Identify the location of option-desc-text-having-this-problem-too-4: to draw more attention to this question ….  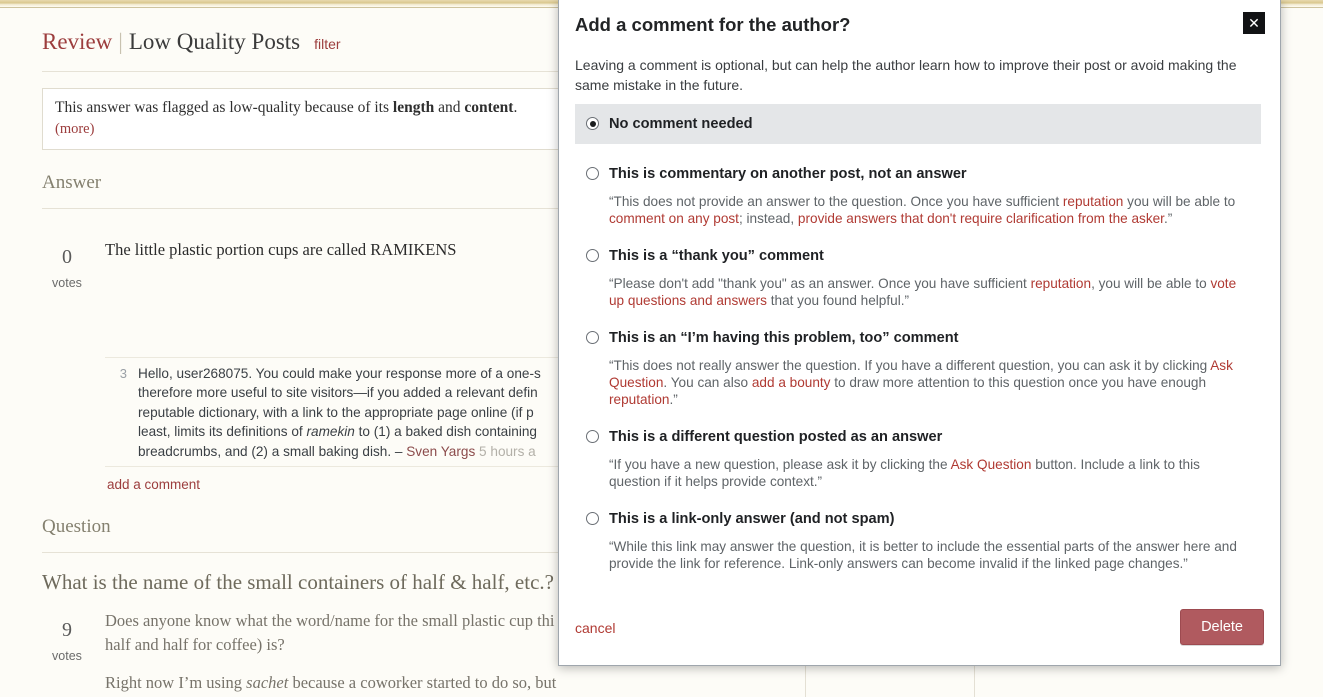
(1018, 382).